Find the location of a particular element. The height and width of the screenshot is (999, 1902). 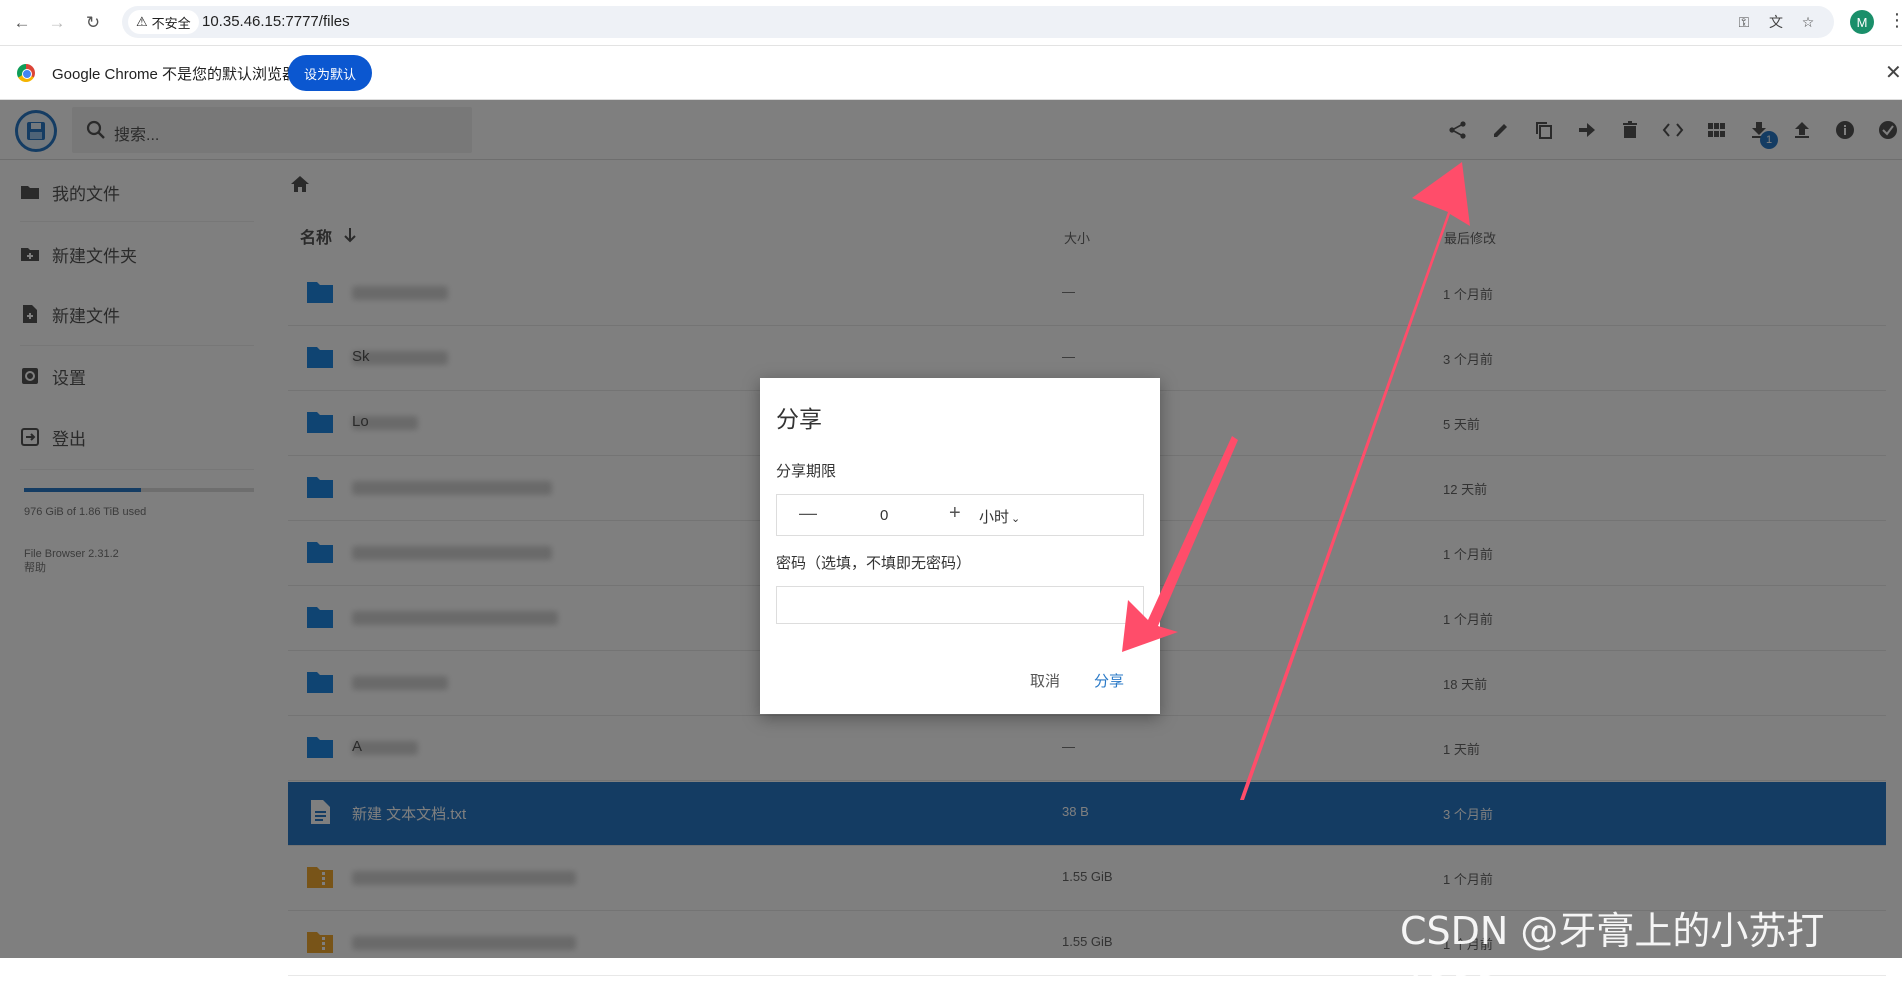

password-field is located at coordinates (960, 605).